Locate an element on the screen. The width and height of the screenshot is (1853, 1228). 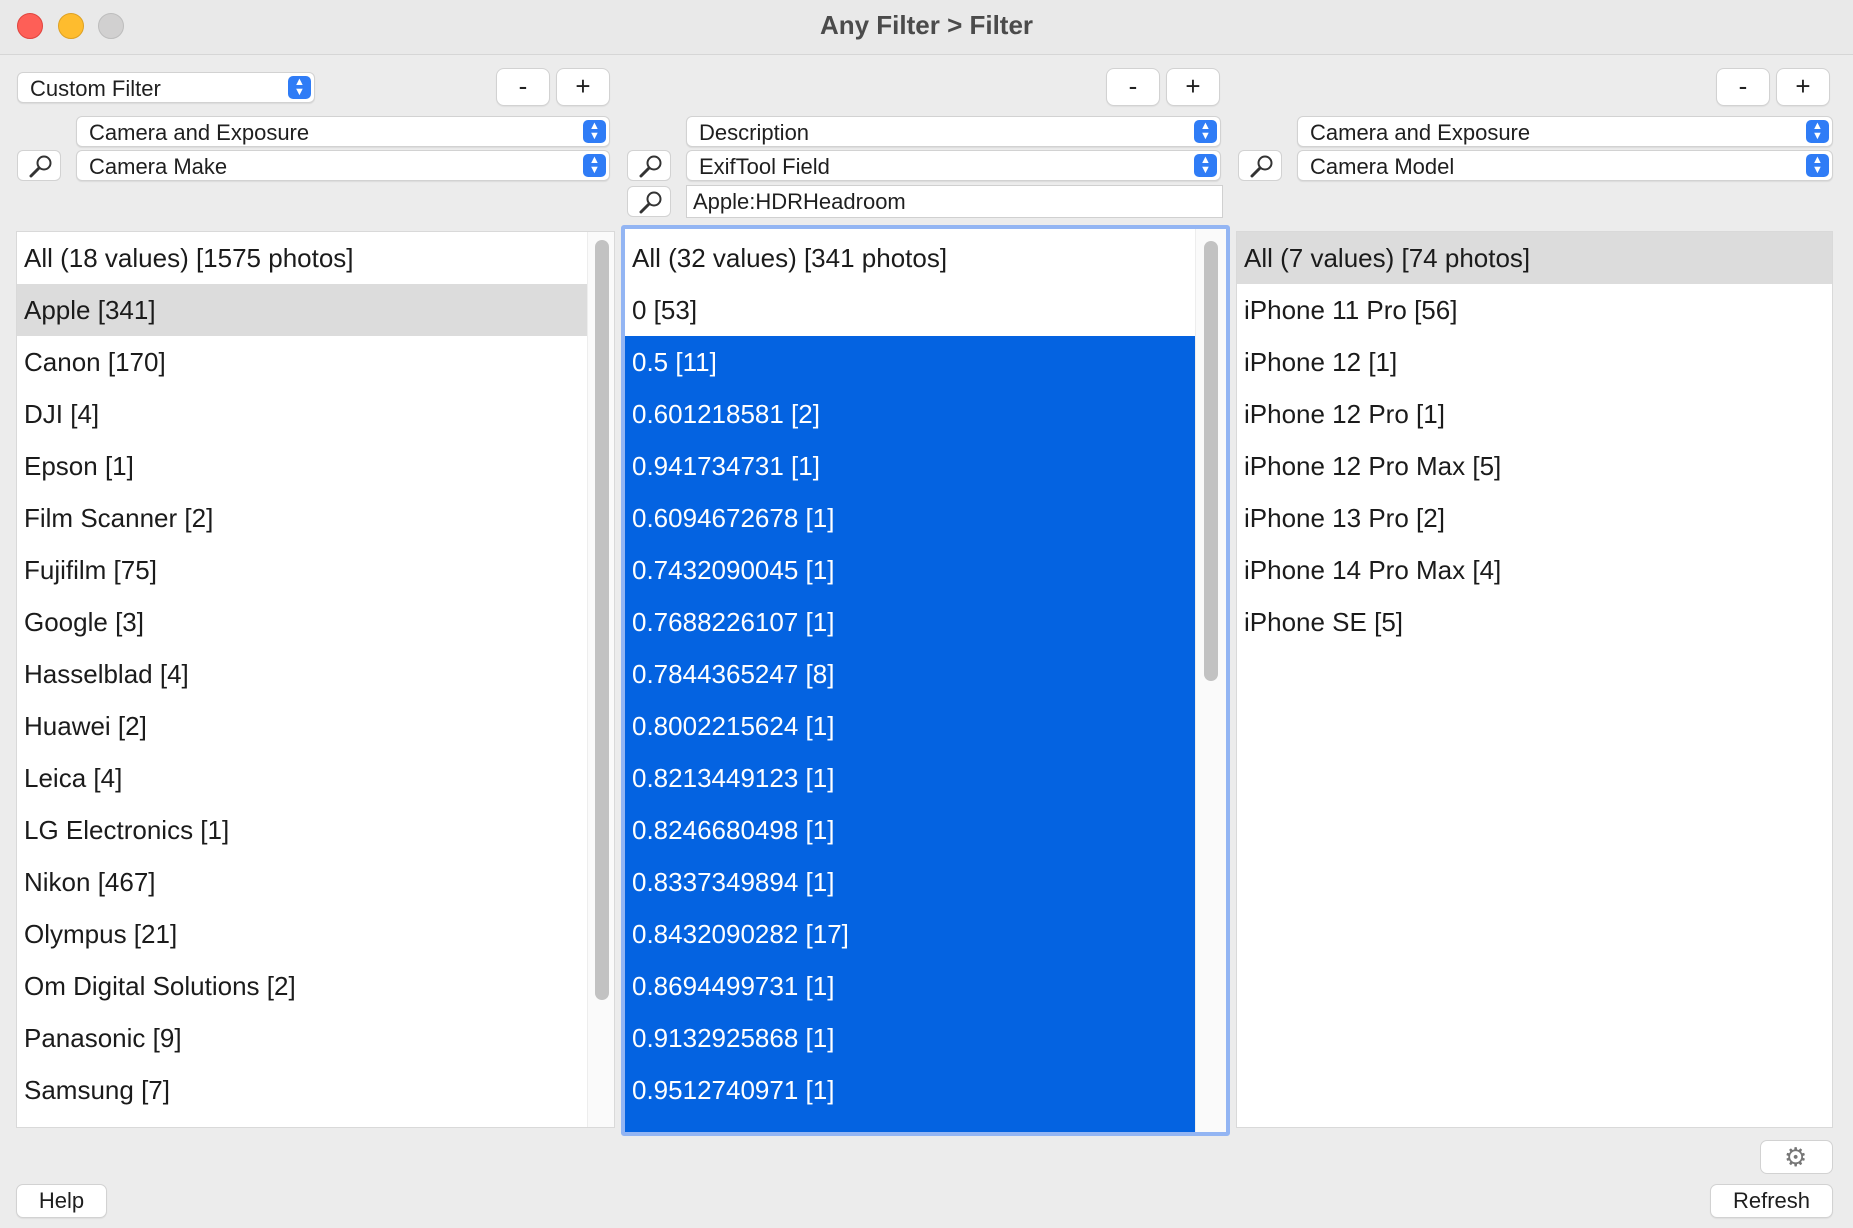
column-1-field-popup: Camera Make ▲ ▼ is located at coordinates (343, 165).